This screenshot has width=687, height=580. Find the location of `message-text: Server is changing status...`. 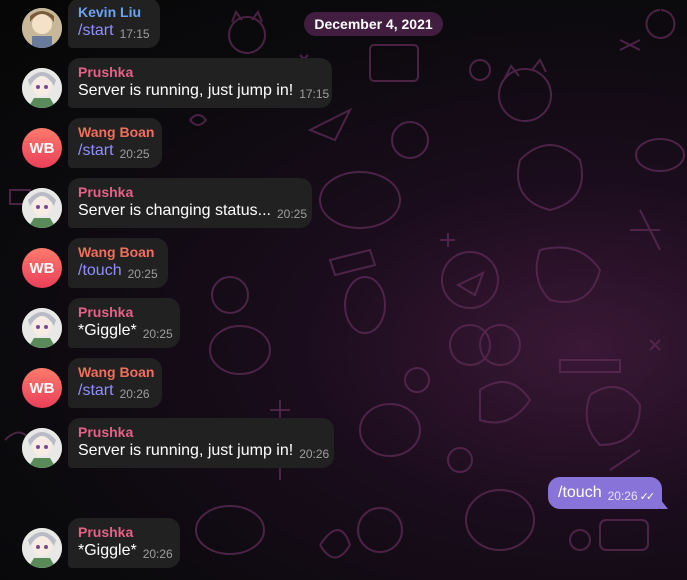

message-text: Server is changing status... is located at coordinates (174, 210).